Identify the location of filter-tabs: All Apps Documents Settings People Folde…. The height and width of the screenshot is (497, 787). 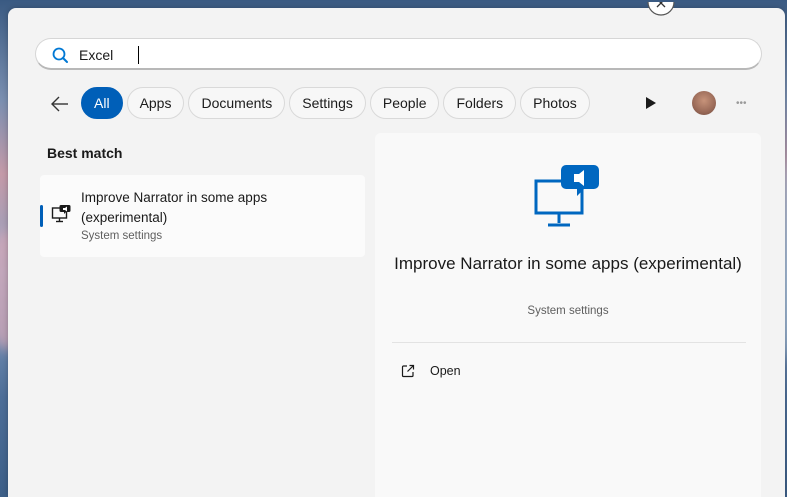
(335, 103).